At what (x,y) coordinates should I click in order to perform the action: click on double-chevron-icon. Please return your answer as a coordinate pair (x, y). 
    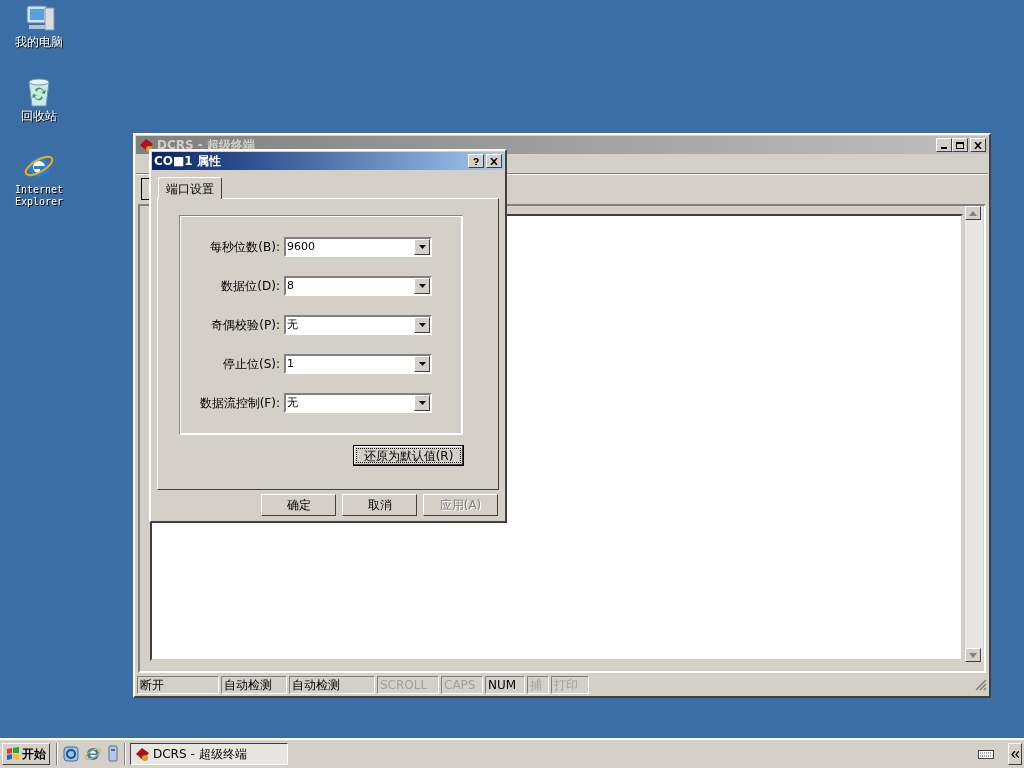
    Looking at the image, I should click on (1015, 754).